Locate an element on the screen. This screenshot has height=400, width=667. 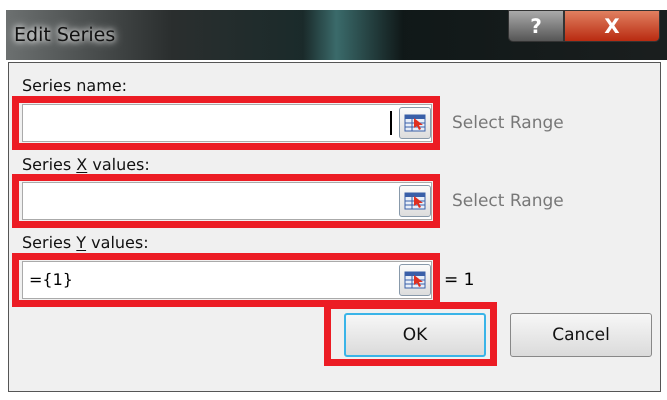
field-label: Series name: is located at coordinates (75, 86).